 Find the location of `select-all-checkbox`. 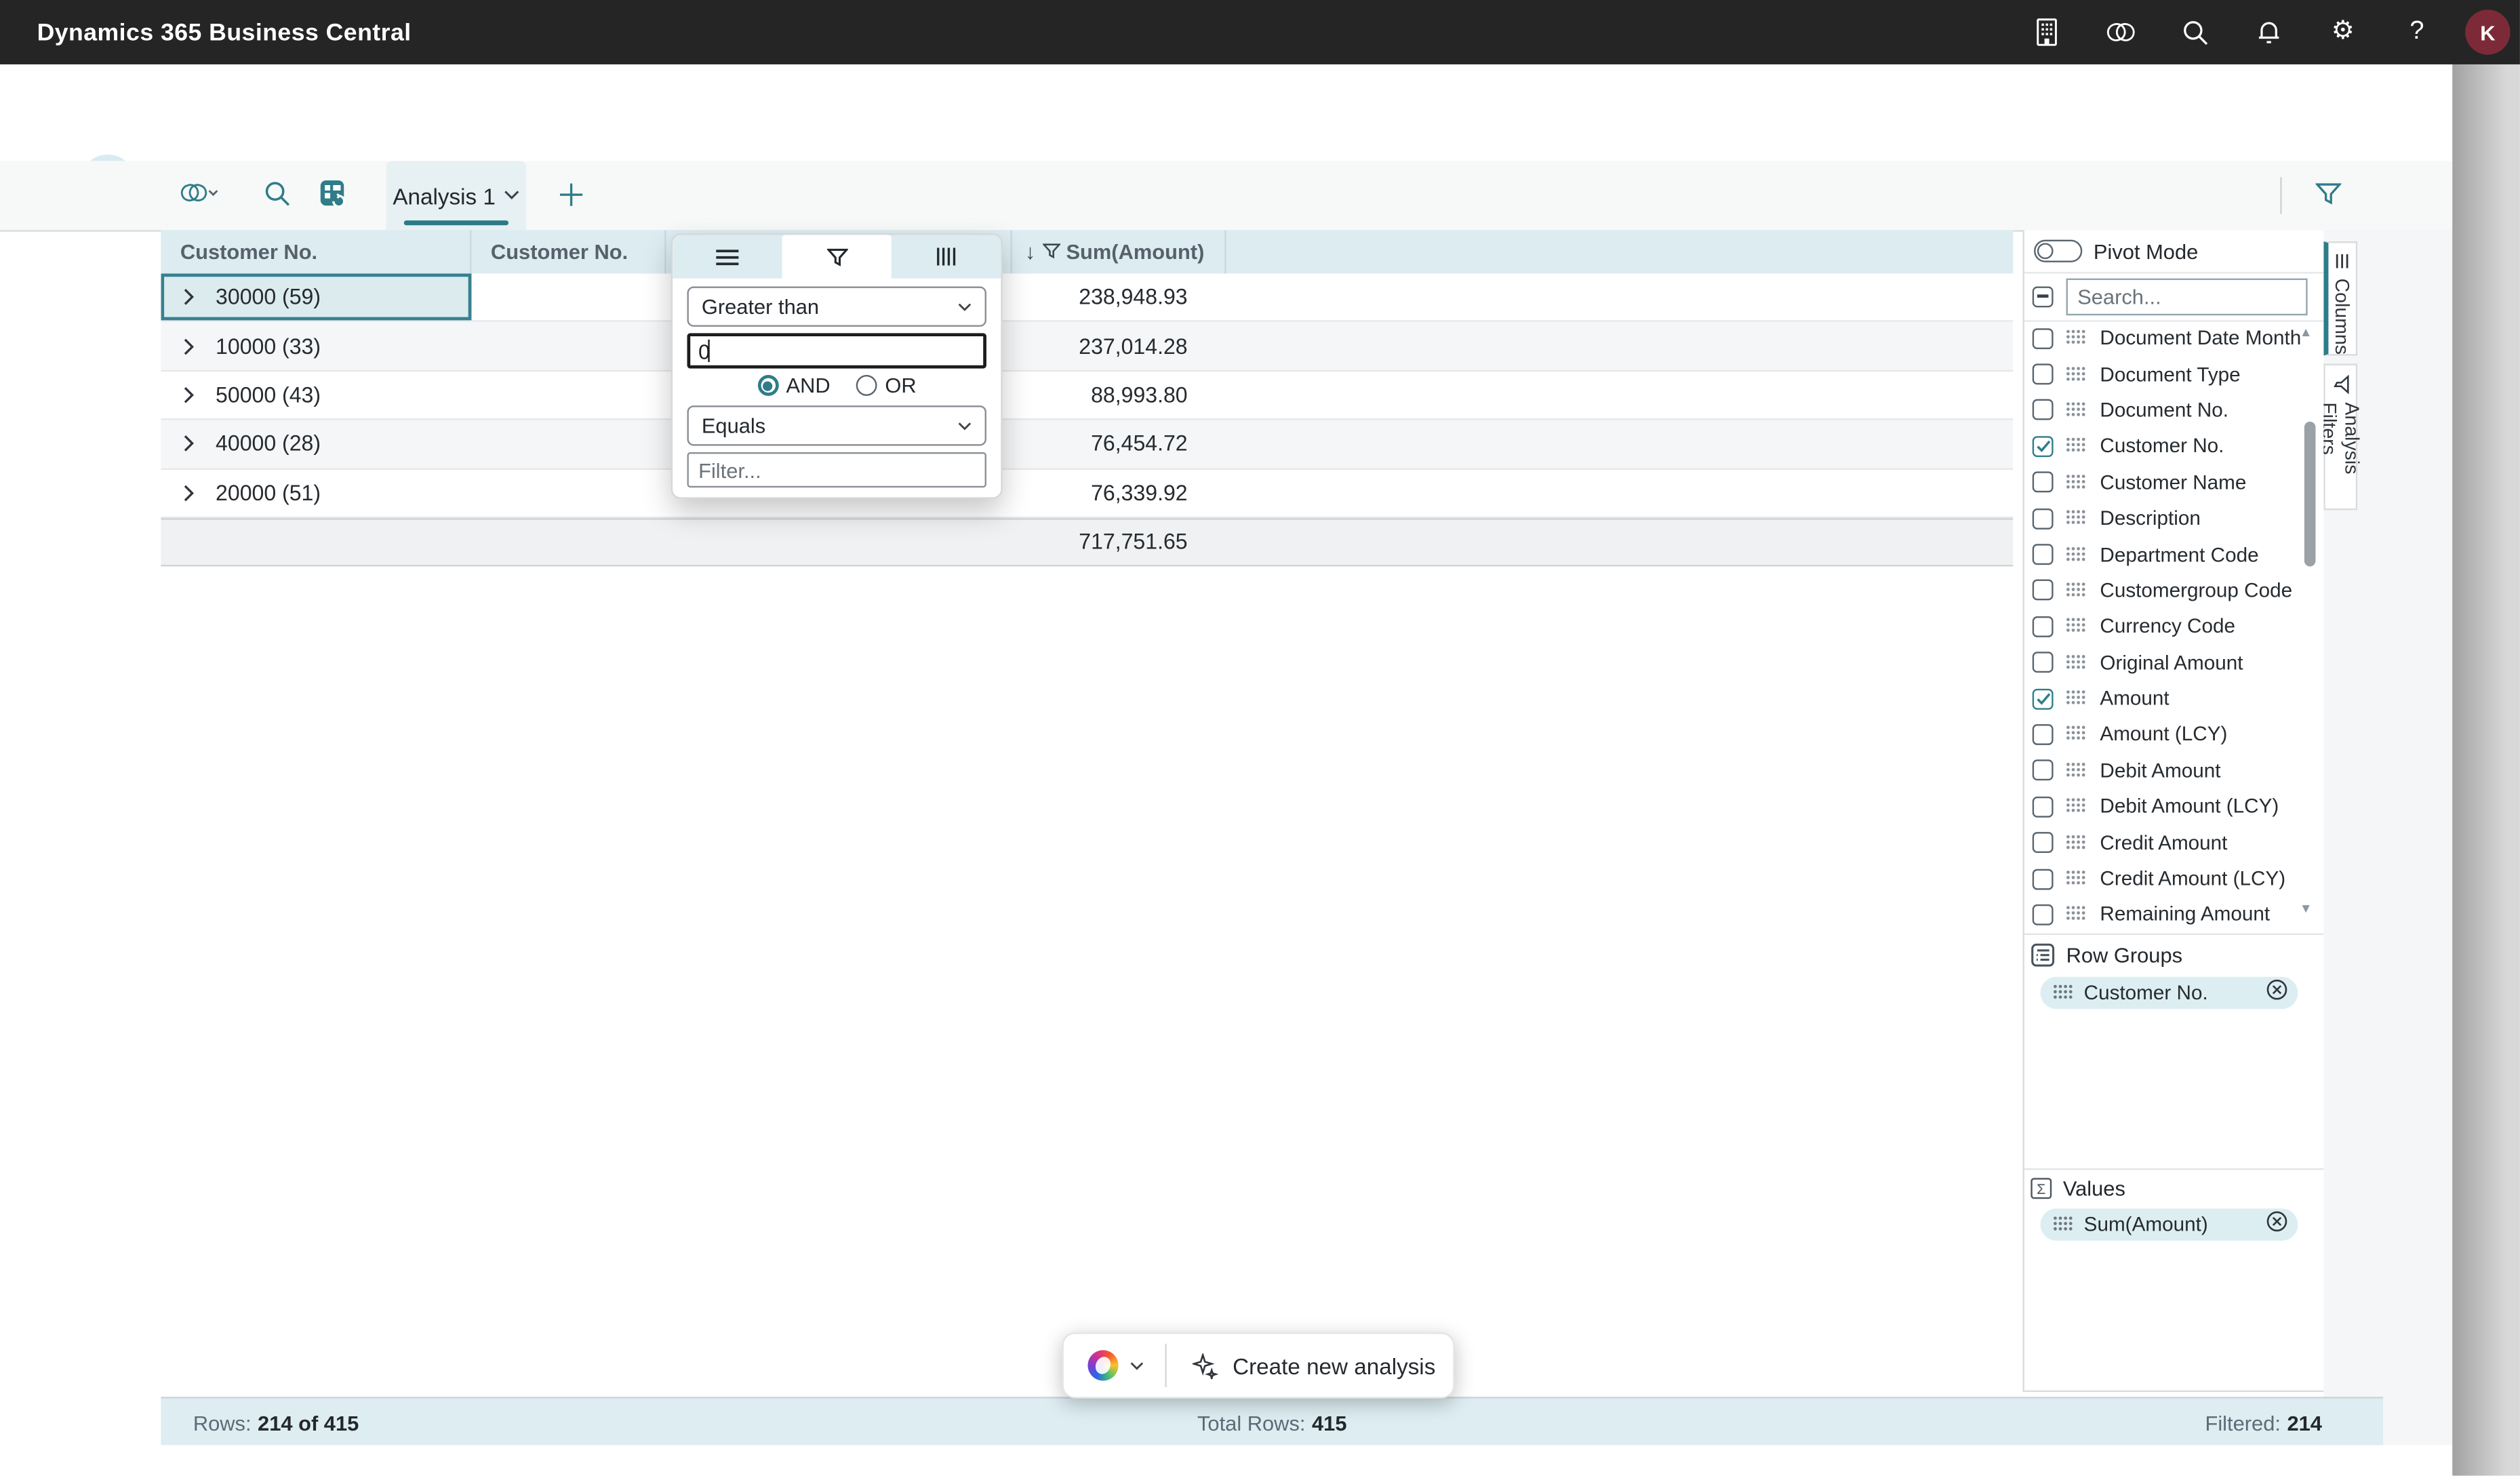

select-all-checkbox is located at coordinates (2043, 296).